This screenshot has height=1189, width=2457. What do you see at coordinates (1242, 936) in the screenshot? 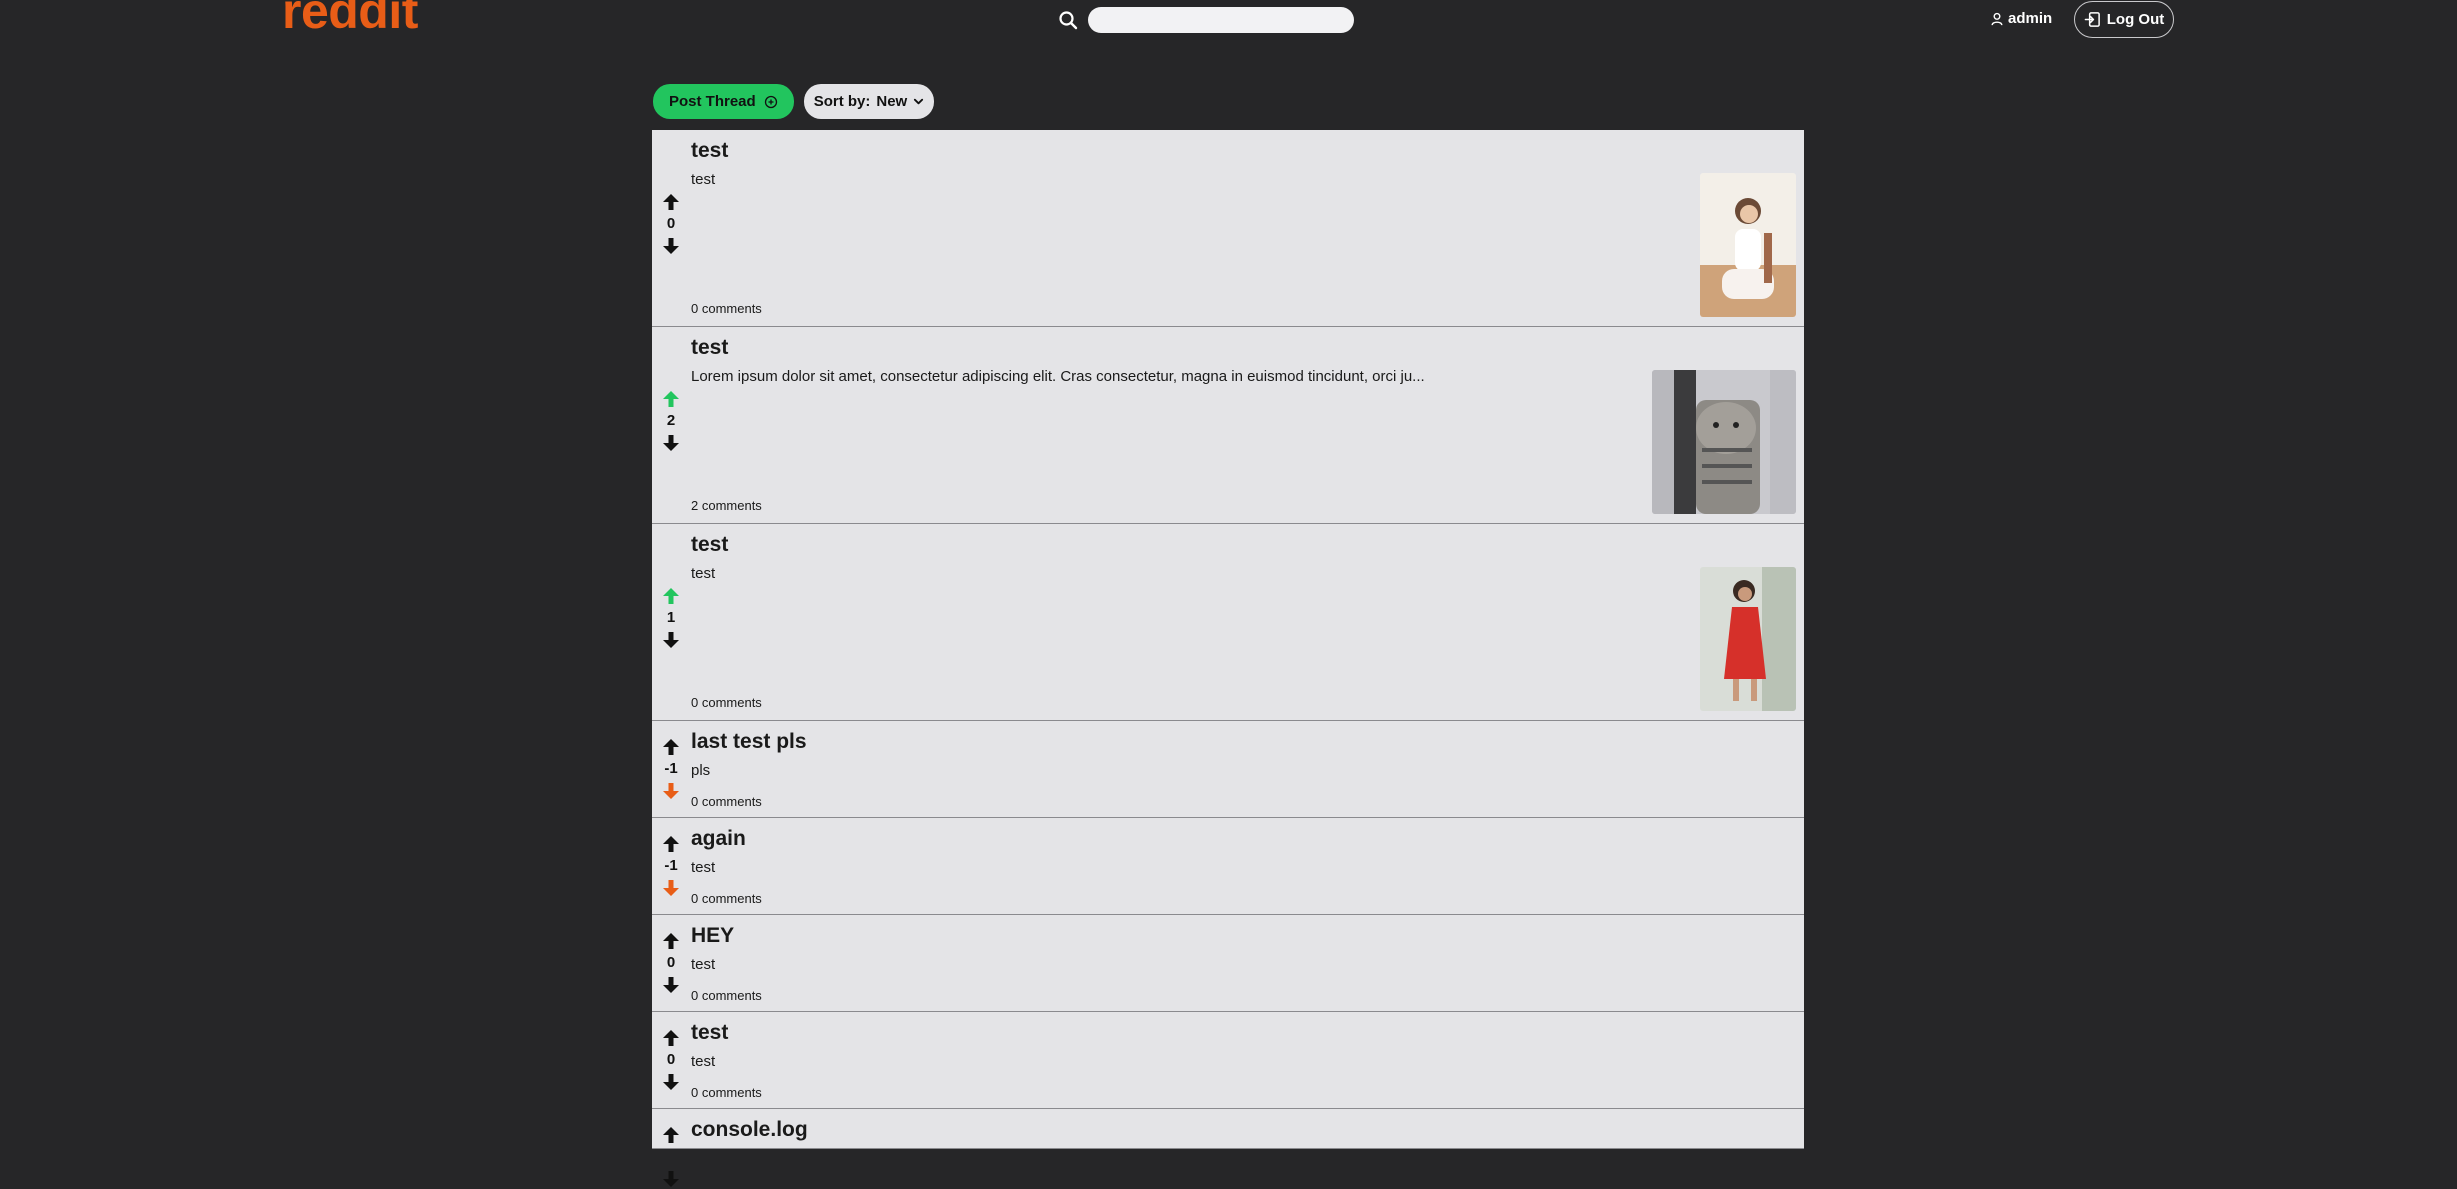
I see `thread-title: HEY` at bounding box center [1242, 936].